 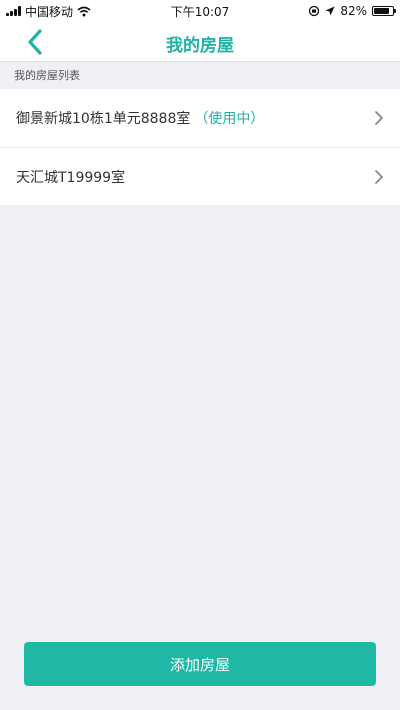 What do you see at coordinates (229, 119) in the screenshot?
I see `in-use-badge: （使用中）` at bounding box center [229, 119].